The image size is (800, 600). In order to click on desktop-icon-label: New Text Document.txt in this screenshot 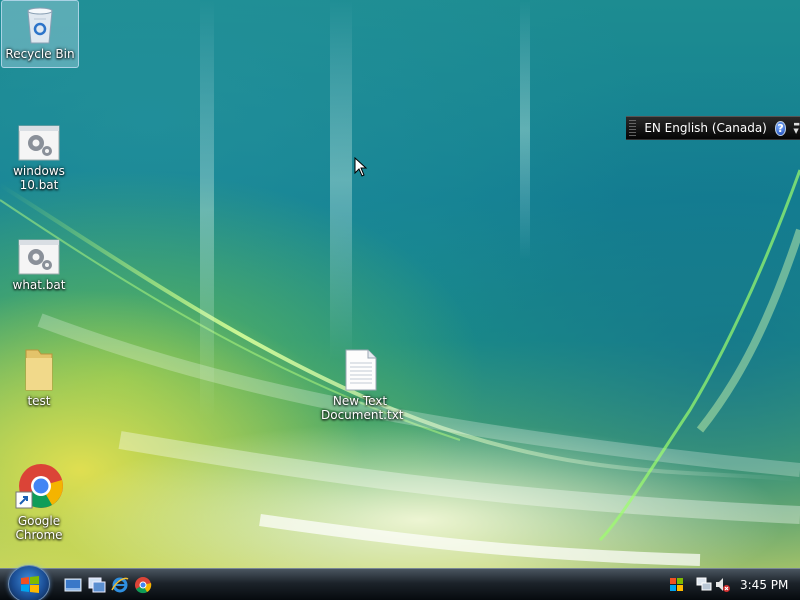, I will do `click(362, 408)`.